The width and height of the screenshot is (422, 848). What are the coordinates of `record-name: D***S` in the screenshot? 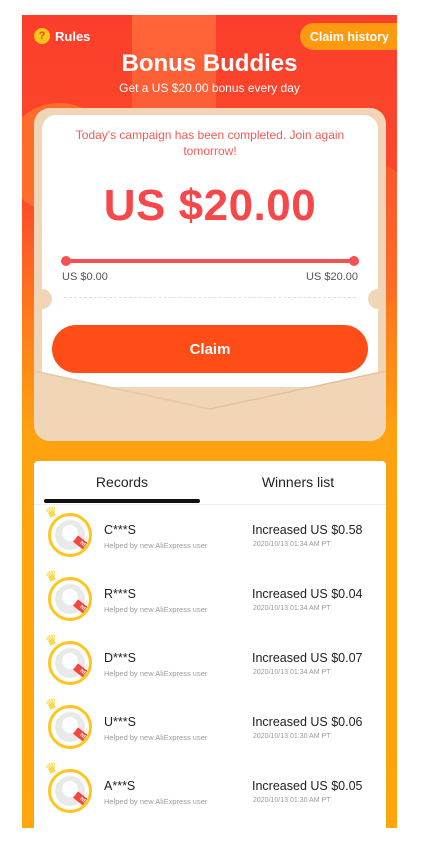 It's located at (120, 658).